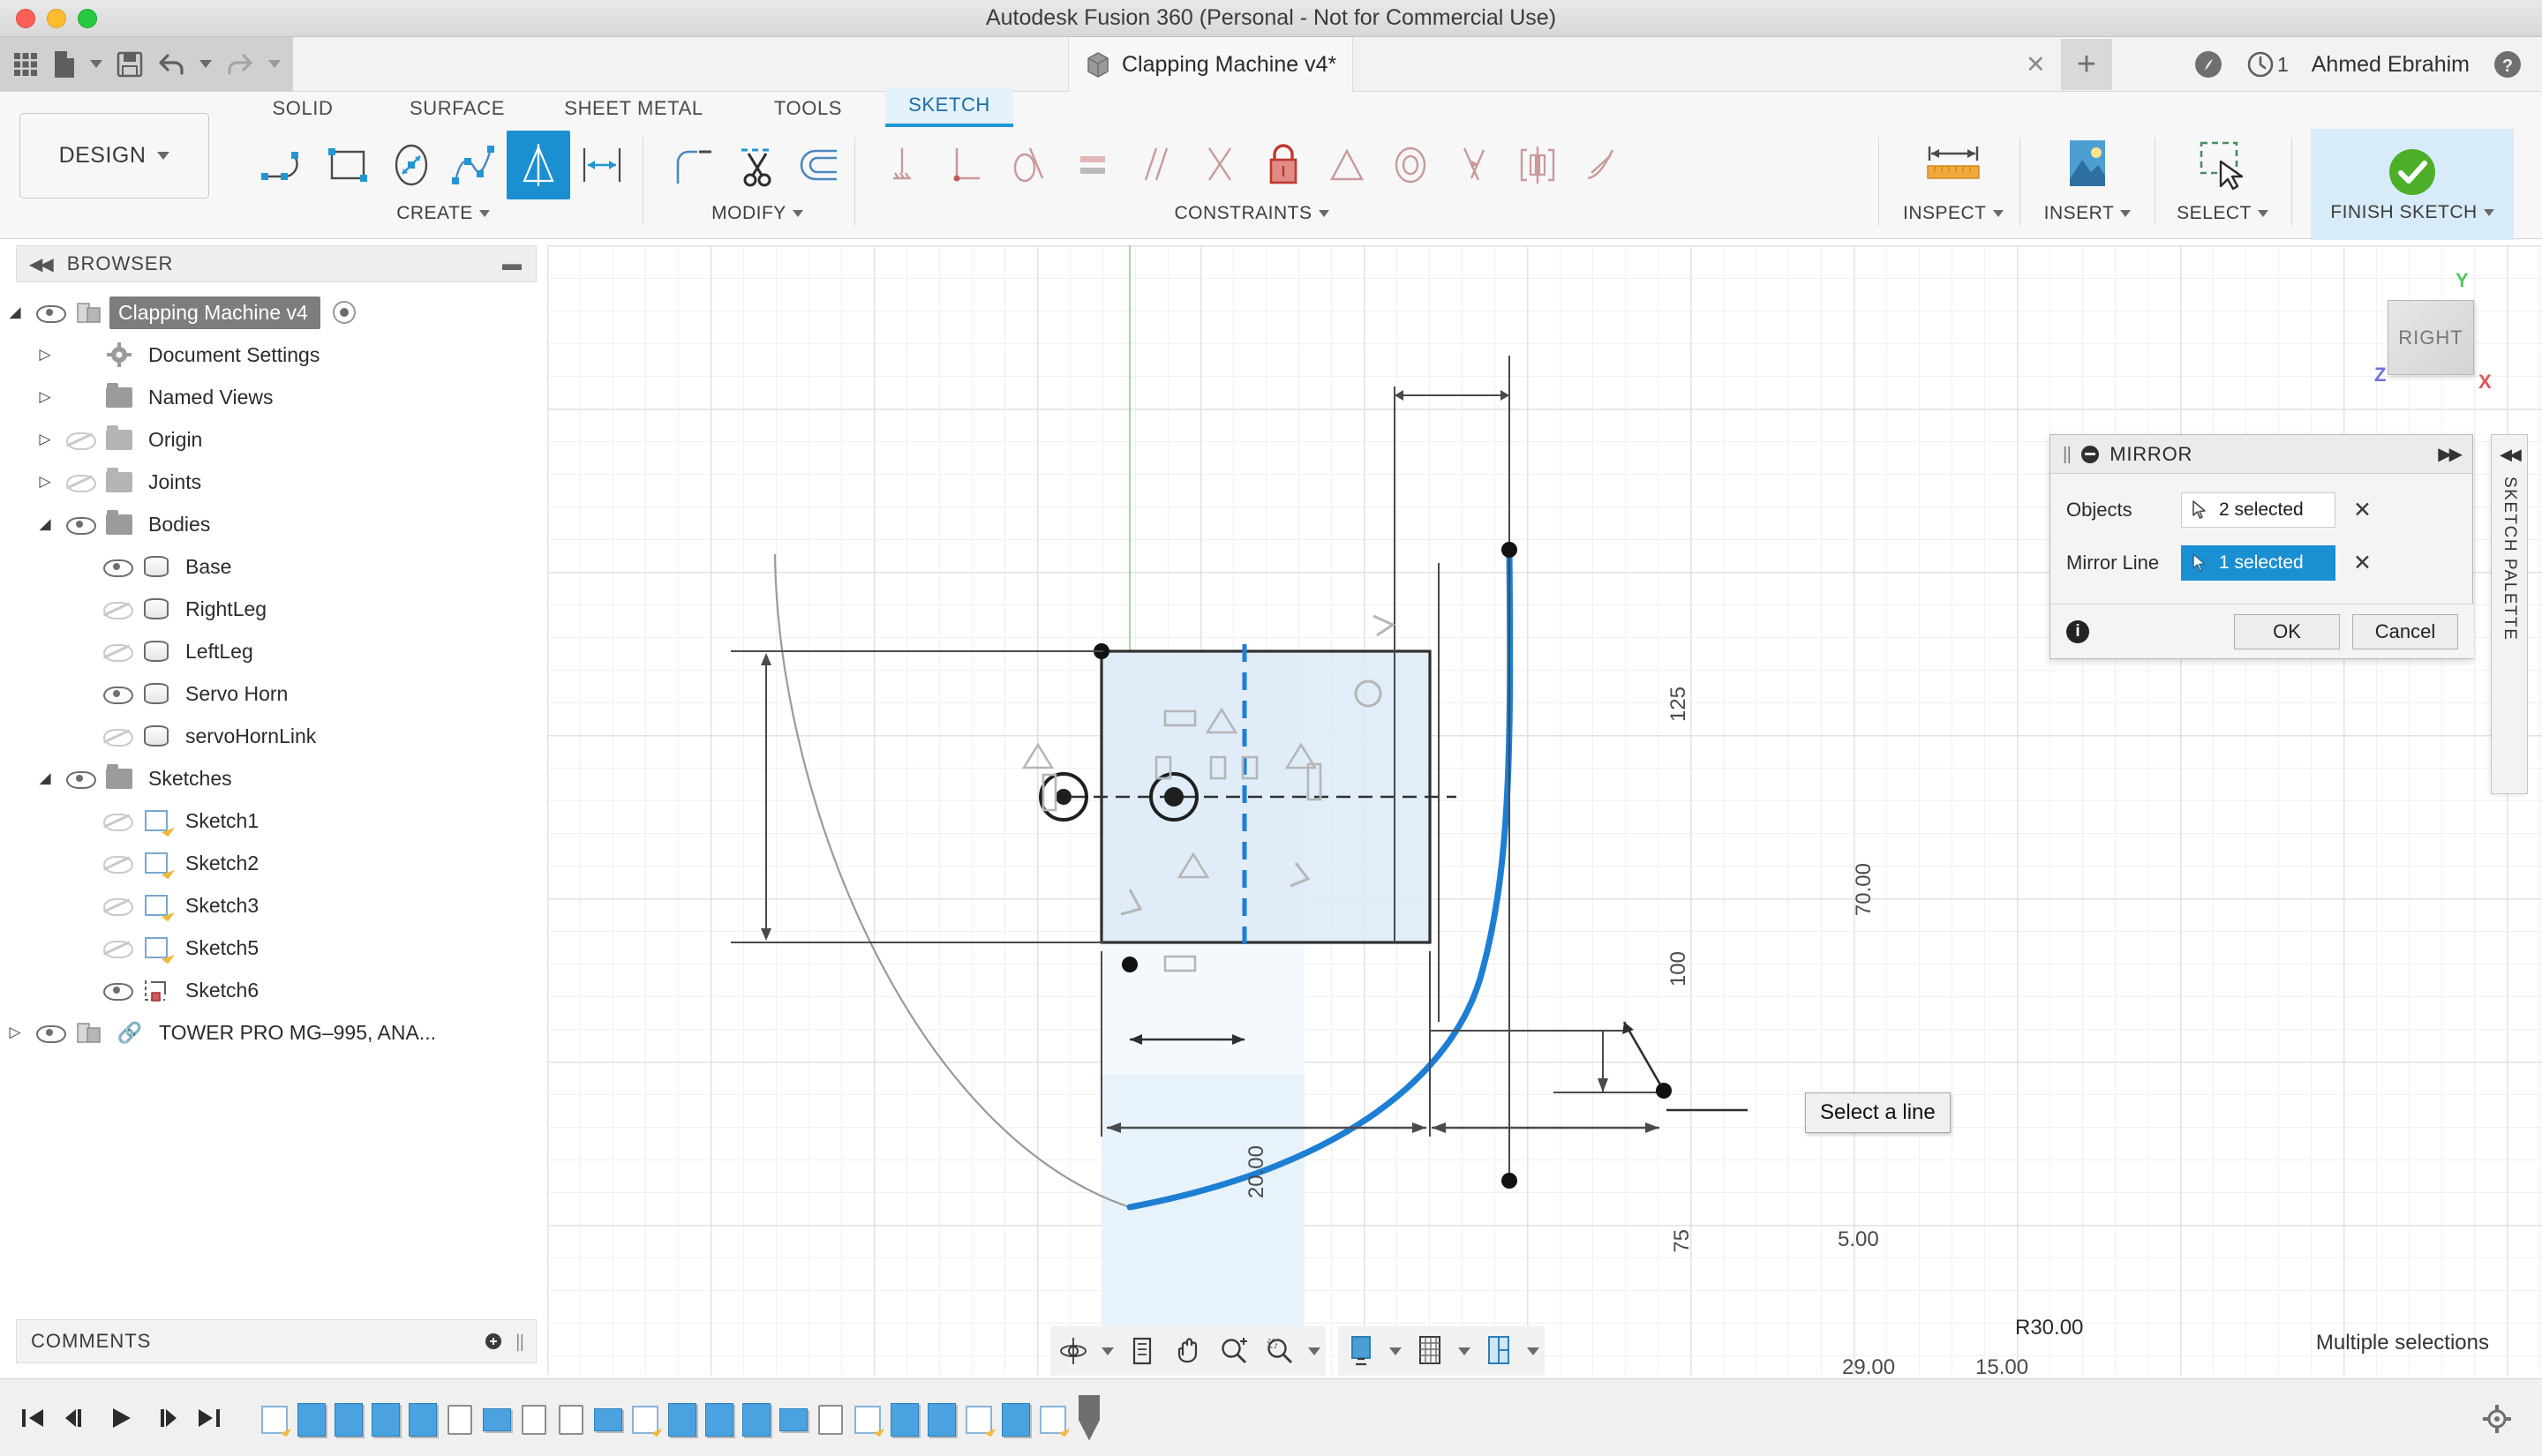  I want to click on play-icon, so click(121, 1418).